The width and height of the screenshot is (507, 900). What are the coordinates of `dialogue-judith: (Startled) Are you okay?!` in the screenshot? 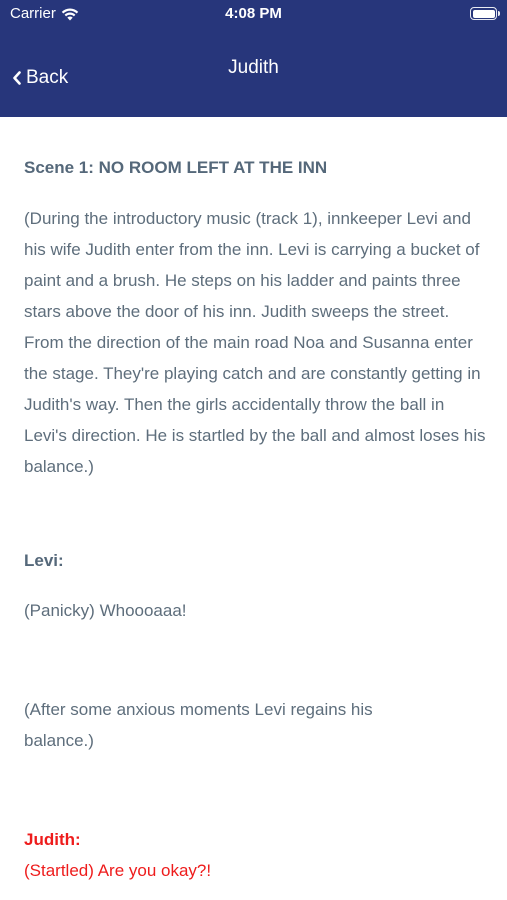 It's located at (118, 870).